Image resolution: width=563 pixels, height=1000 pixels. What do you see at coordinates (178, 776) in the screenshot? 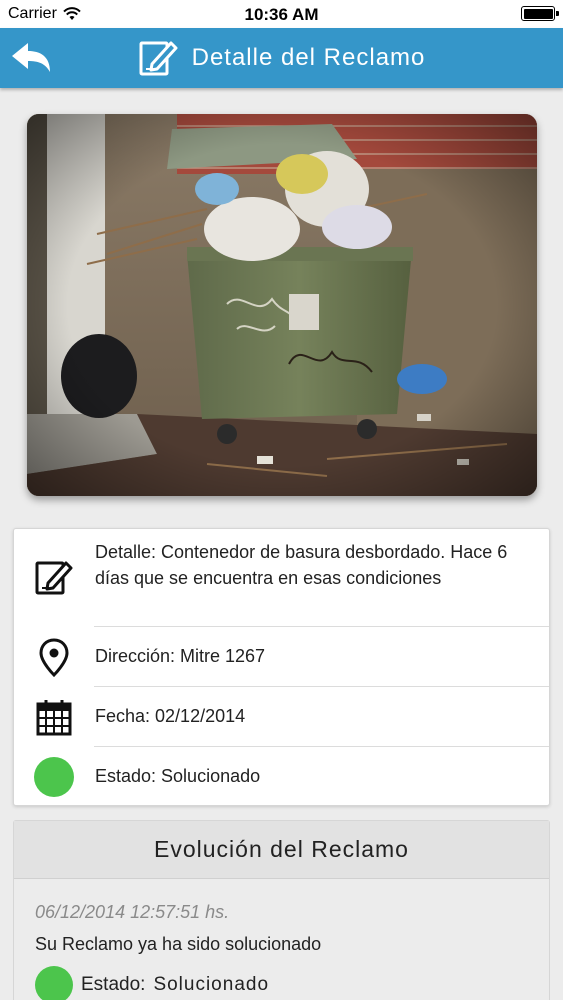
I see `detail-status: Estado: Solucionado` at bounding box center [178, 776].